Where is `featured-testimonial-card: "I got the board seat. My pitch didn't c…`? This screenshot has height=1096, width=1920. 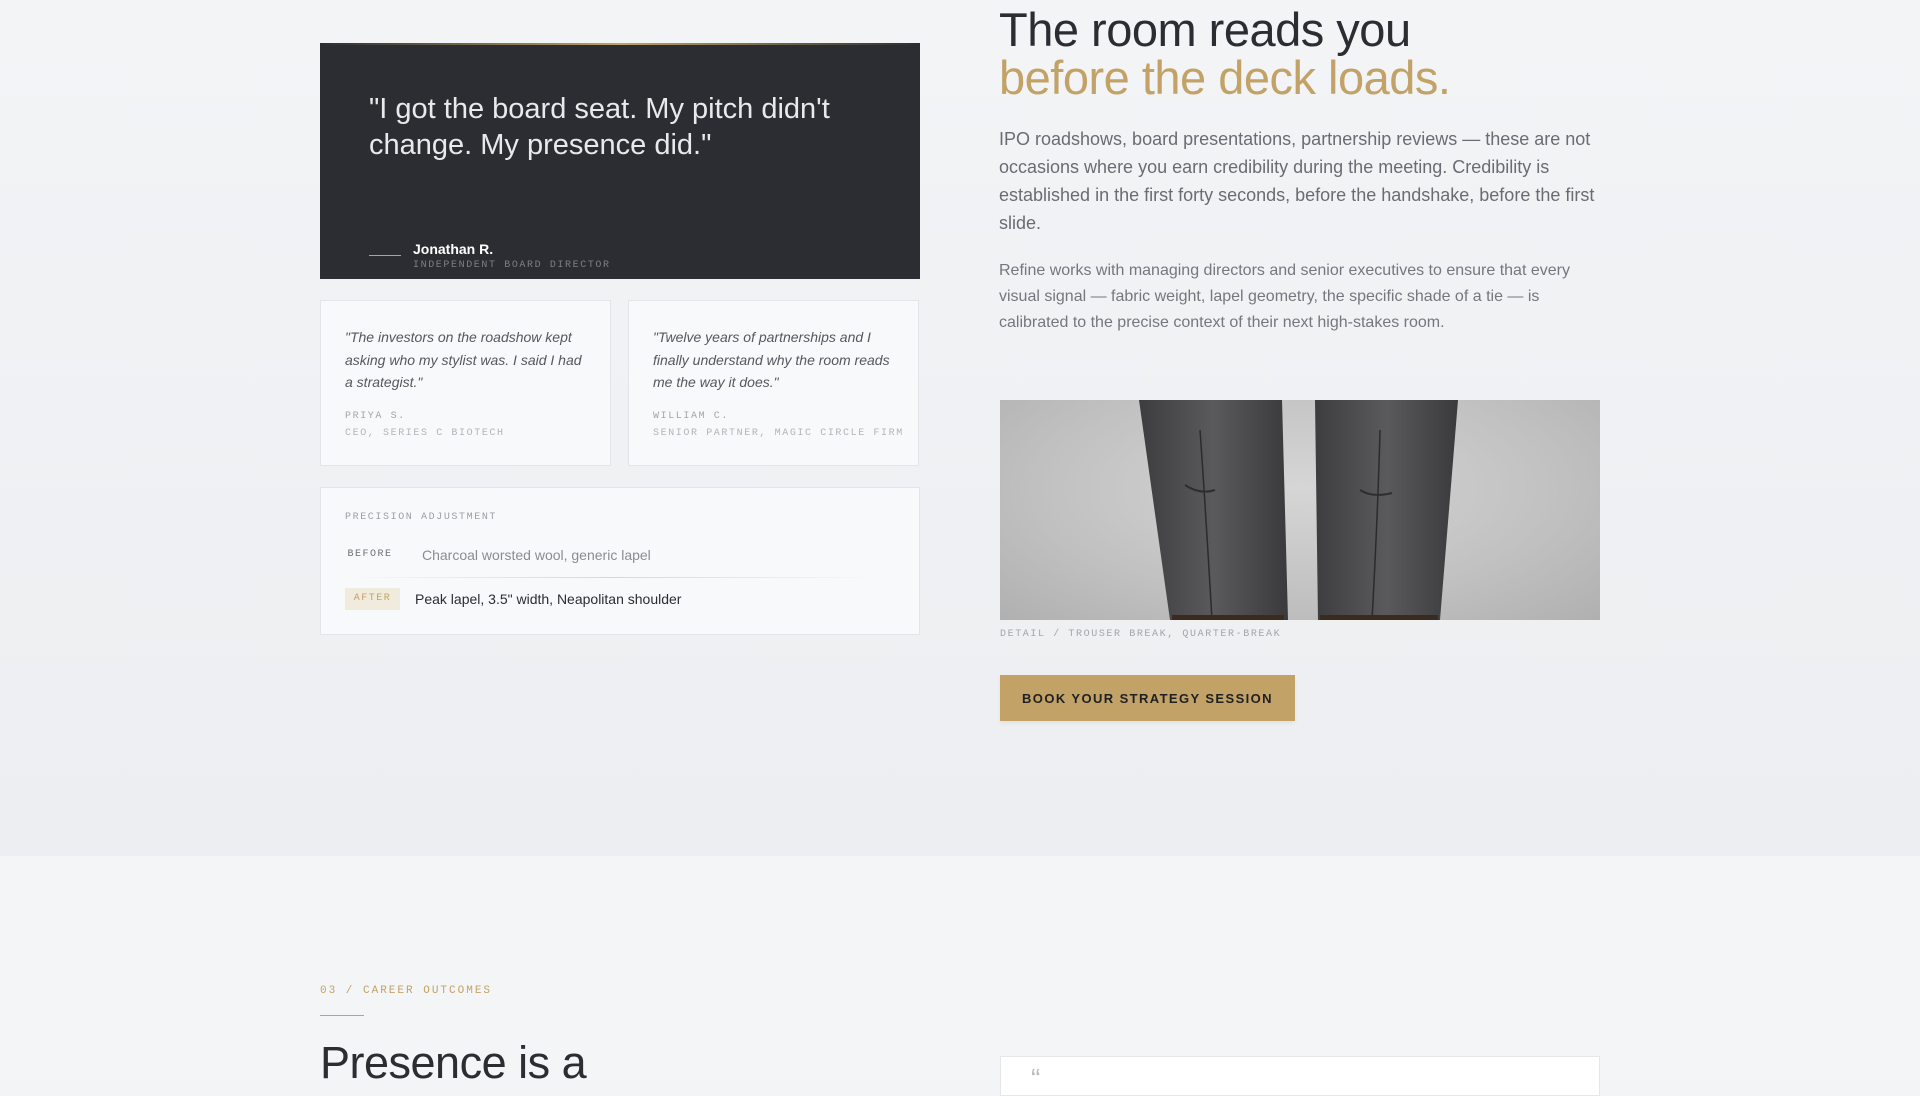 featured-testimonial-card: "I got the board seat. My pitch didn't c… is located at coordinates (620, 161).